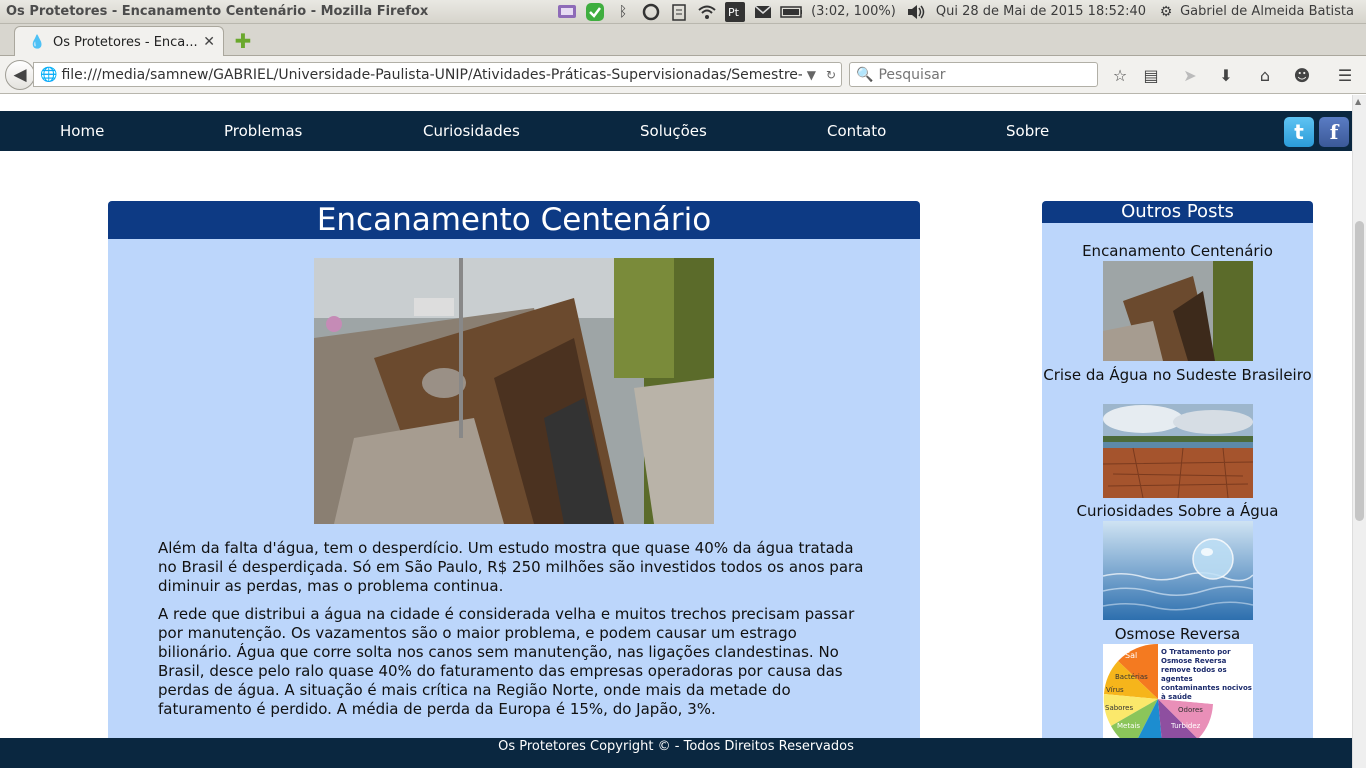 Image resolution: width=1366 pixels, height=768 pixels. Describe the element at coordinates (1131, 677) in the screenshot. I see `osmose-slice-label: Bactérias` at that location.